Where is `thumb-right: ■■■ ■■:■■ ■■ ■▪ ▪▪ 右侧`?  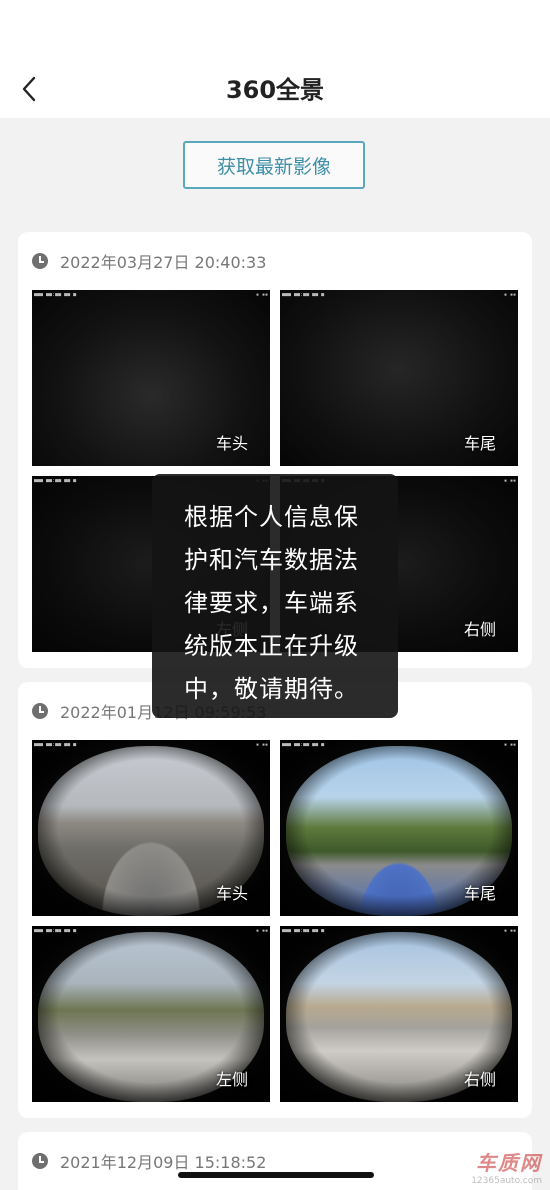
thumb-right: ■■■ ■■:■■ ■■ ■▪ ▪▪ 右侧 is located at coordinates (399, 1014).